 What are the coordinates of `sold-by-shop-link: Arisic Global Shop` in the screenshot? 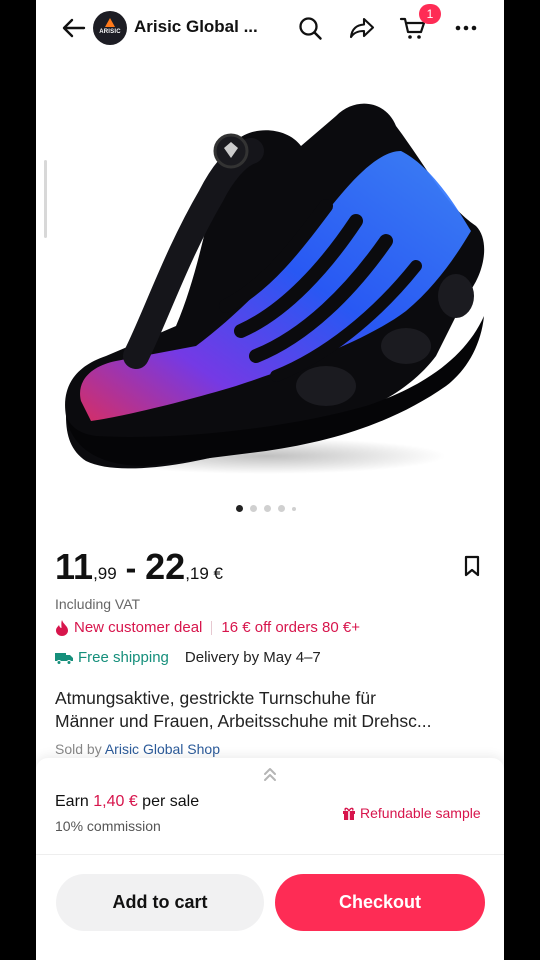 It's located at (162, 749).